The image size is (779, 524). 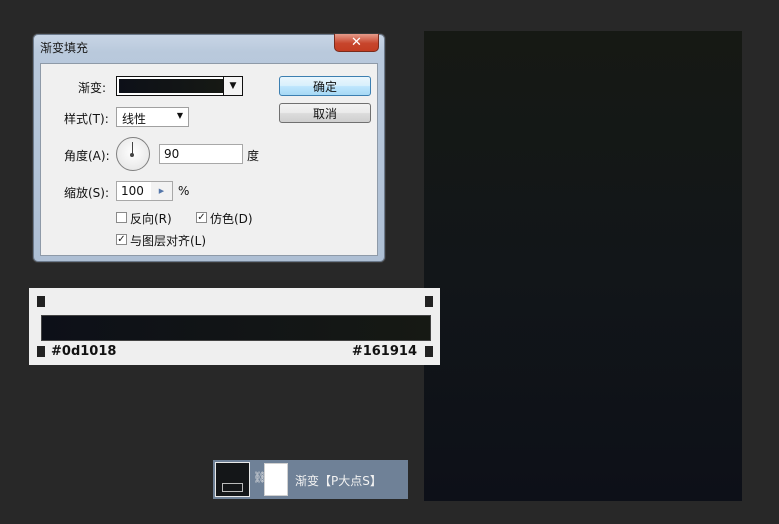 What do you see at coordinates (201, 154) in the screenshot?
I see `angle-input` at bounding box center [201, 154].